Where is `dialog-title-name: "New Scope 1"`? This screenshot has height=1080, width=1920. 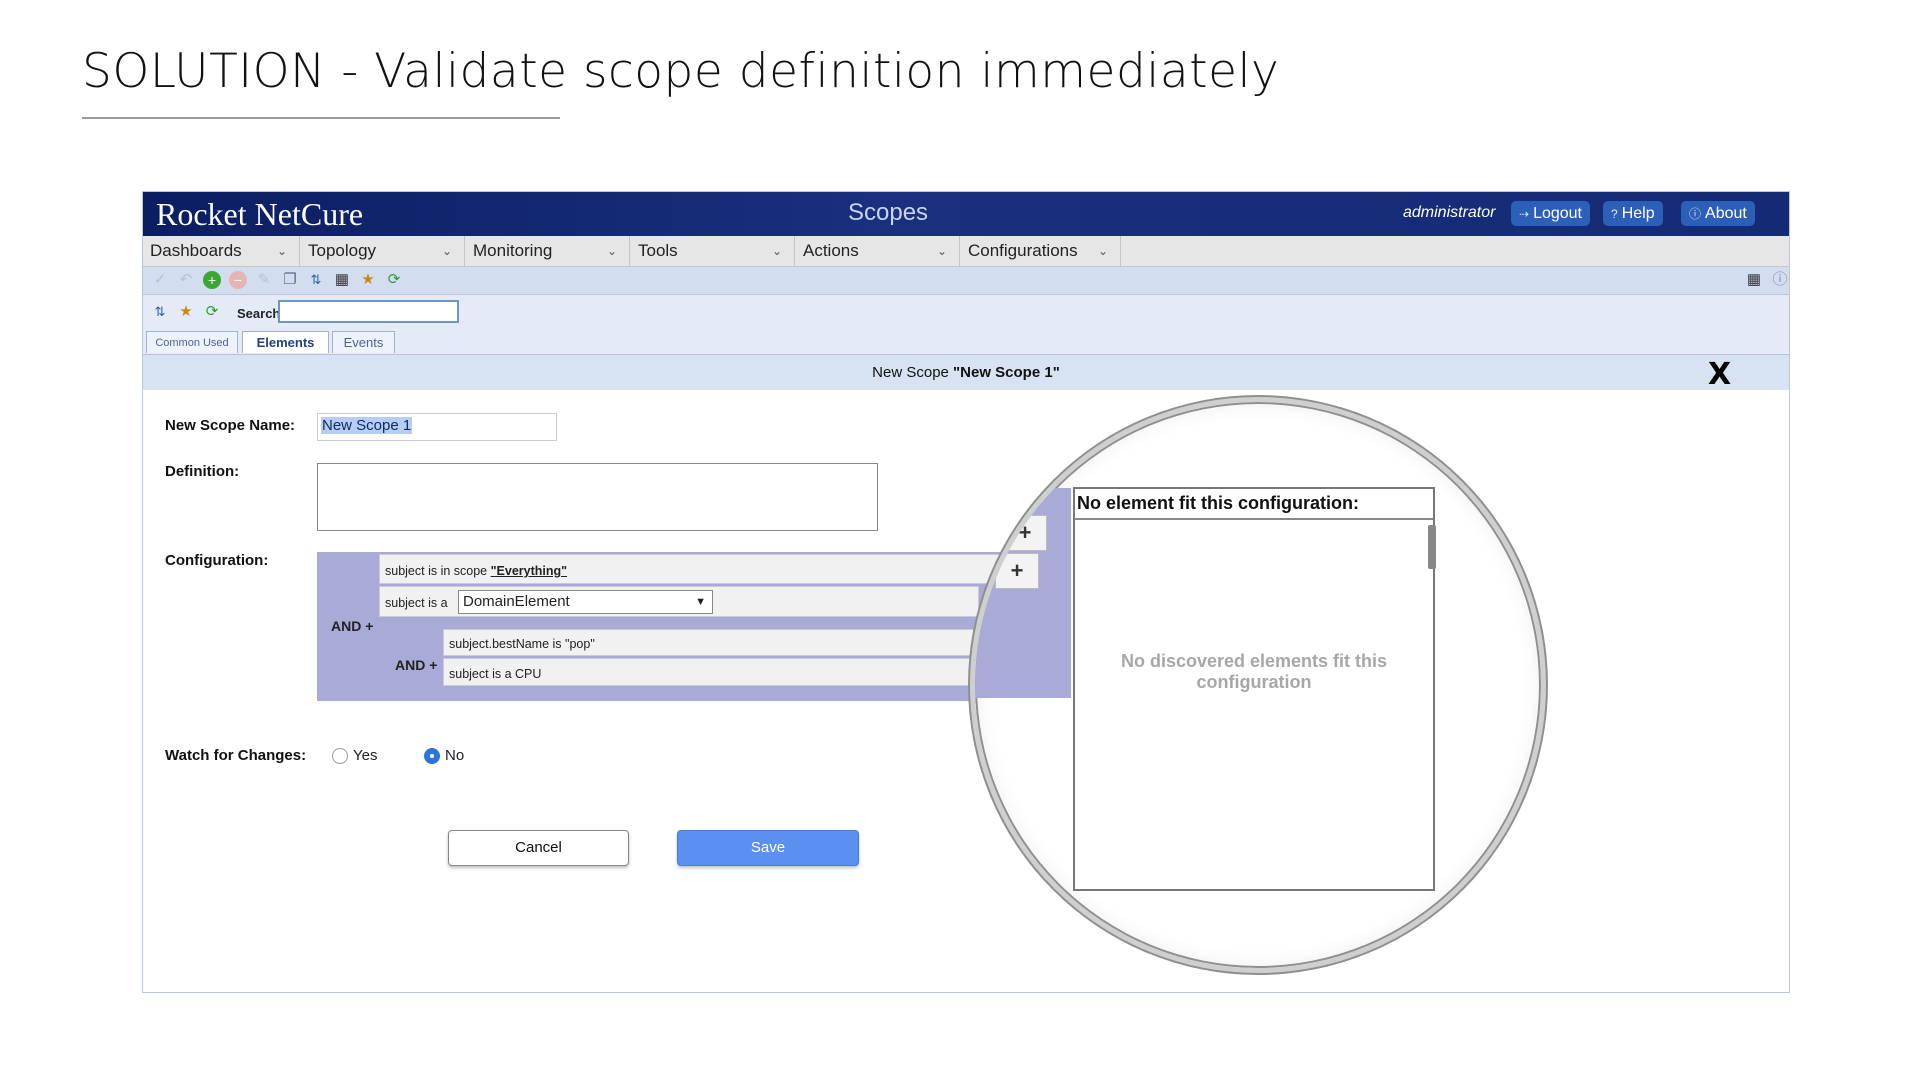
dialog-title-name: "New Scope 1" is located at coordinates (1006, 372).